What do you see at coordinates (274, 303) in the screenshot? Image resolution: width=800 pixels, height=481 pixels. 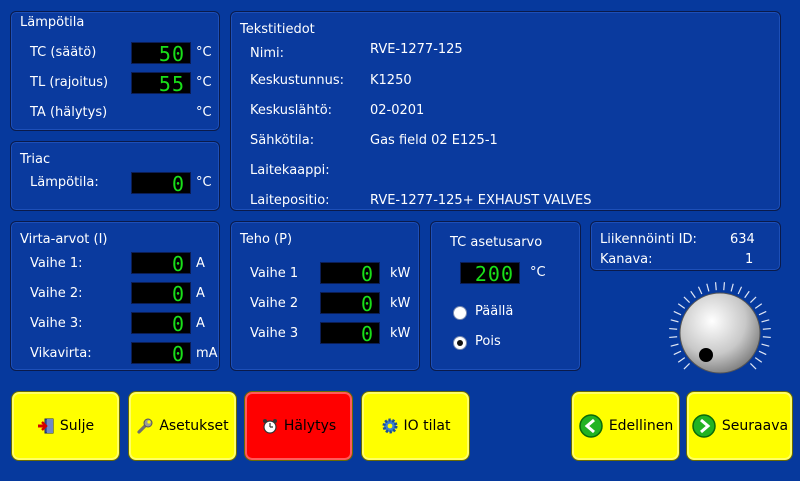 I see `power-phase2-label: Vaihe 2` at bounding box center [274, 303].